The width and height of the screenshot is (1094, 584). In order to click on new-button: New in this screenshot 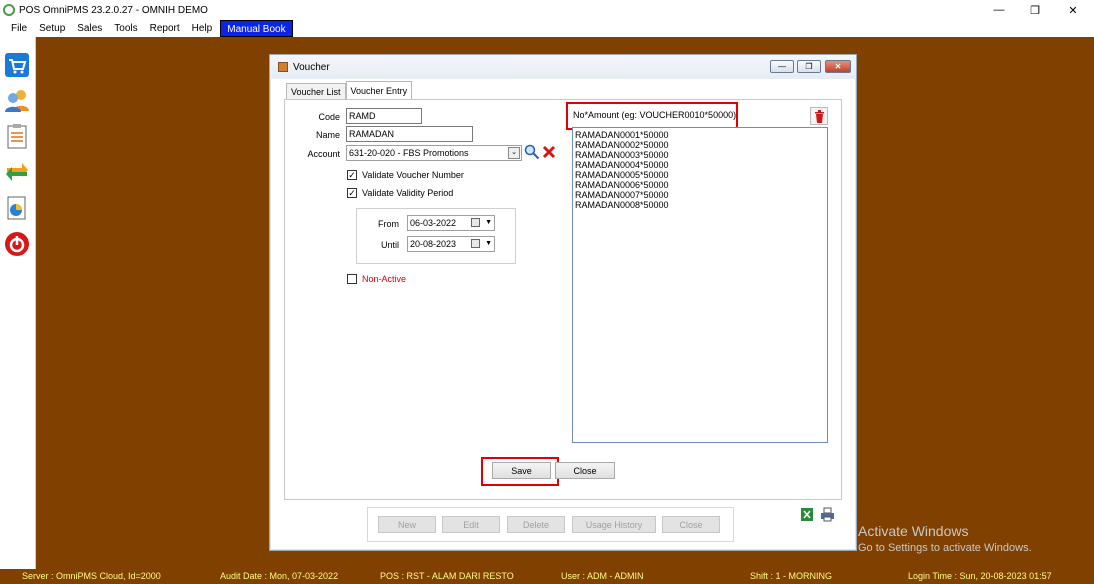, I will do `click(407, 524)`.